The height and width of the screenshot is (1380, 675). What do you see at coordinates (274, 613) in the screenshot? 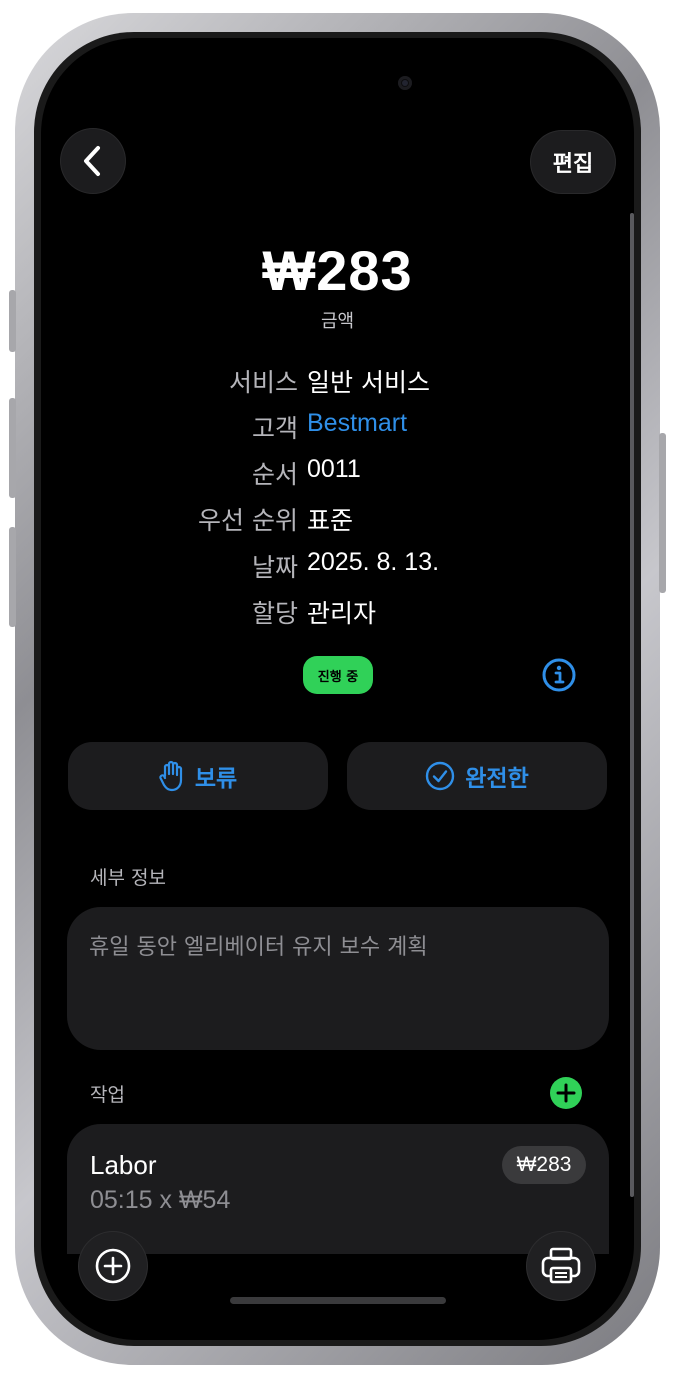
I see `info-key: 할당` at bounding box center [274, 613].